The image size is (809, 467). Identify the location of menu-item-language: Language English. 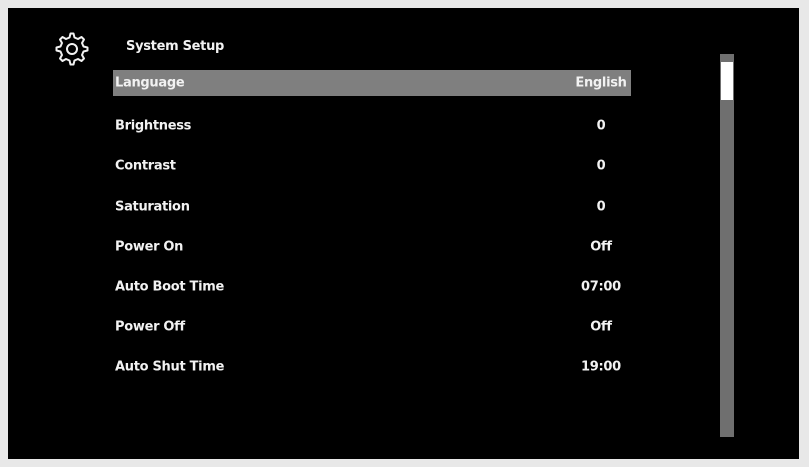
(372, 83).